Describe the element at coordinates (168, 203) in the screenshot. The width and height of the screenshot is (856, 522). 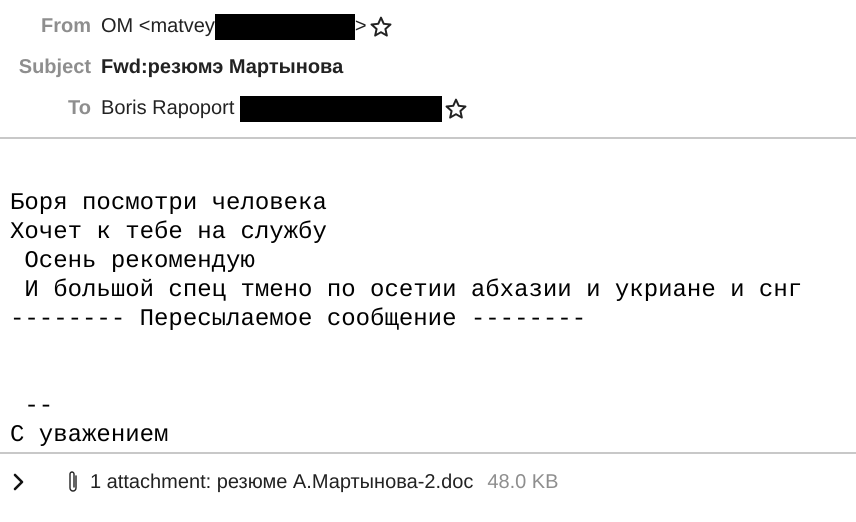
I see `message-line: Боря посмотри человека` at that location.